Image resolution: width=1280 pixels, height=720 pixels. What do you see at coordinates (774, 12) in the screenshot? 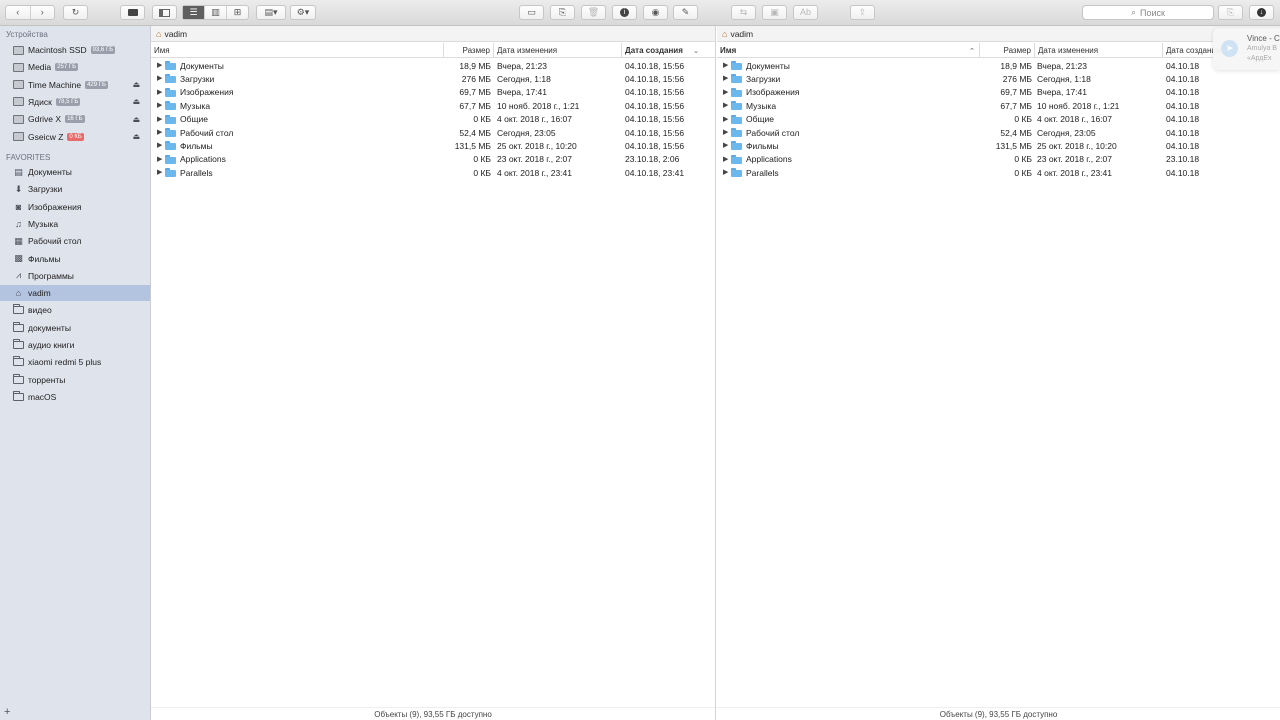
I see `archive-button: ▣` at bounding box center [774, 12].